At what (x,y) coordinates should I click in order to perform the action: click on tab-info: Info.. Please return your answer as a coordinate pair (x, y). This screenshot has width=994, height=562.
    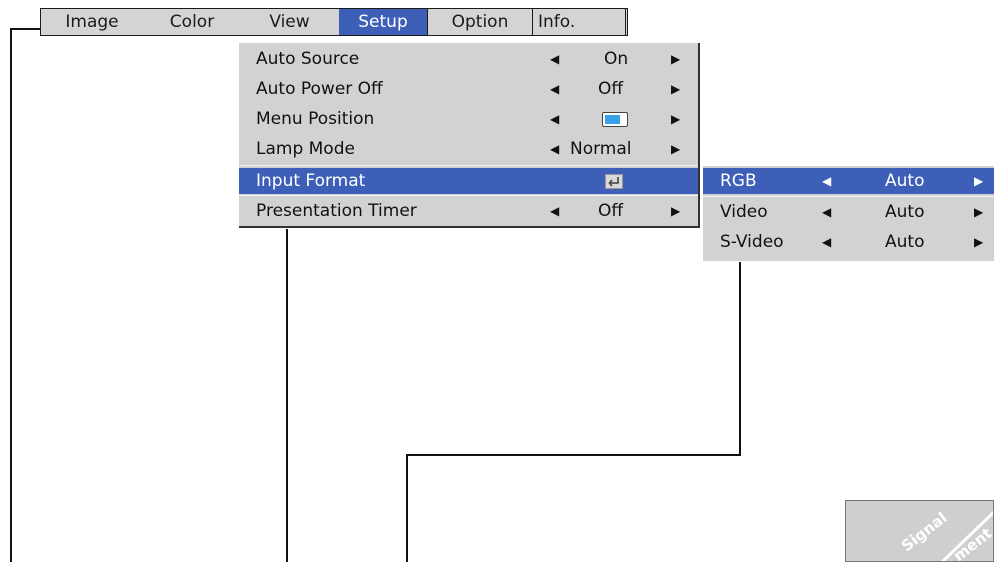
    Looking at the image, I should click on (568, 22).